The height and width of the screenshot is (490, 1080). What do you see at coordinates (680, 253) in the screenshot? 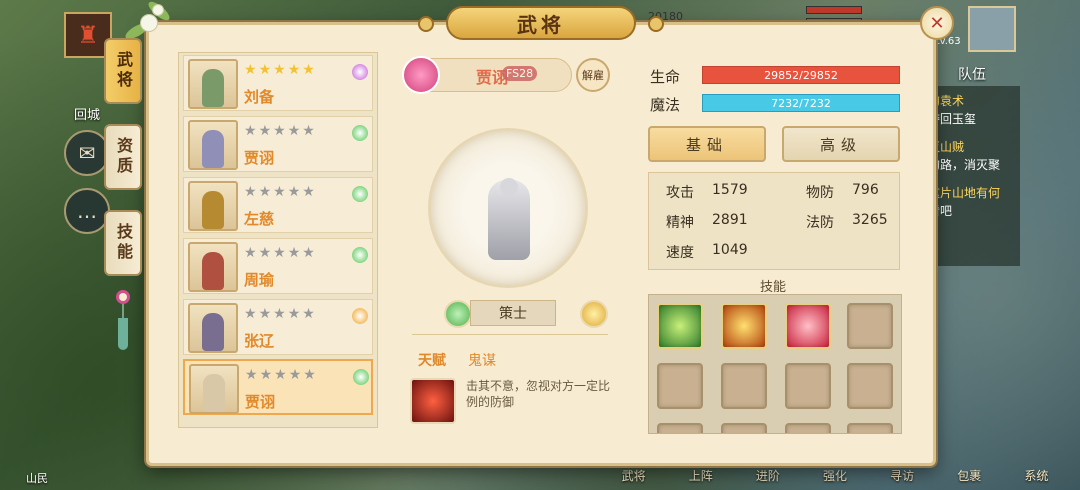
I see `speed-label: 速度` at bounding box center [680, 253].